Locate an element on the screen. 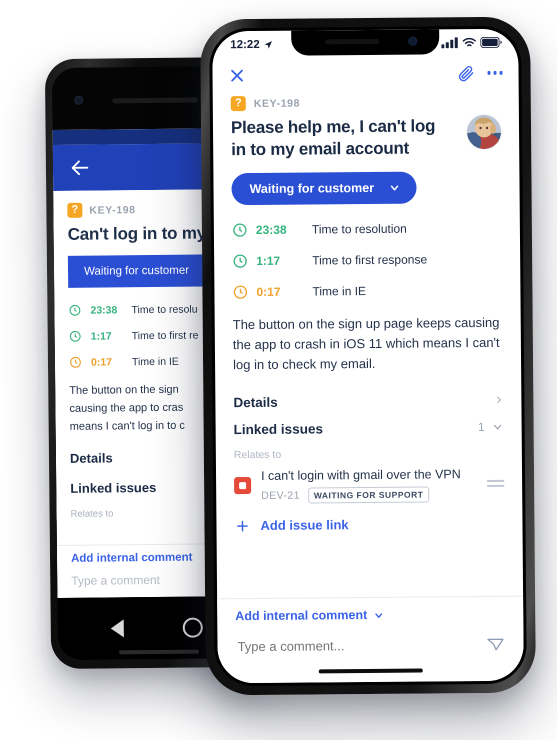  nav-back-icon is located at coordinates (117, 628).